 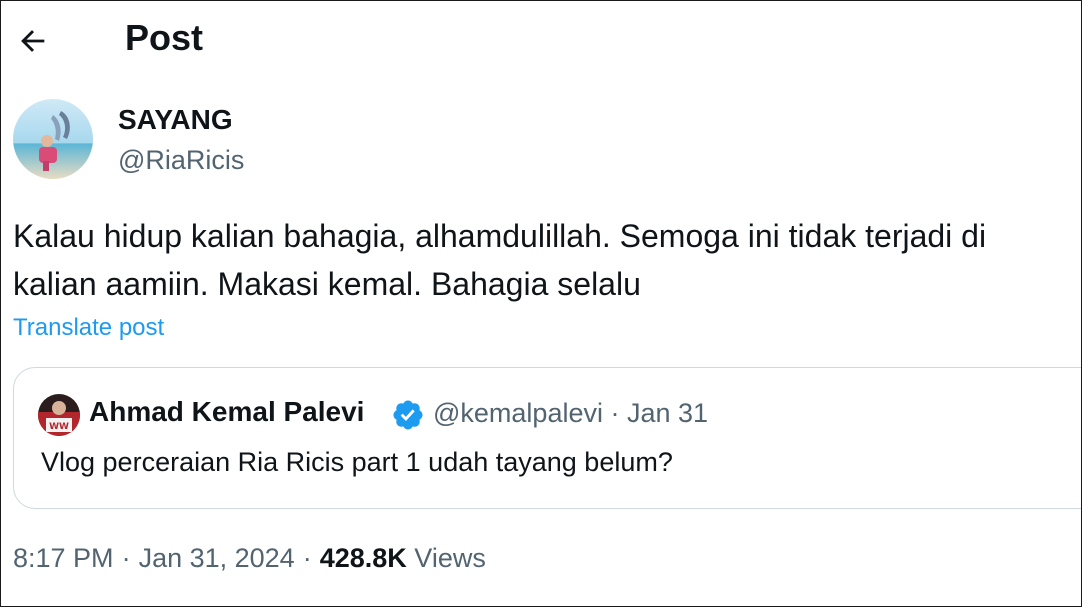 What do you see at coordinates (175, 120) in the screenshot?
I see `author-name: SAYANG` at bounding box center [175, 120].